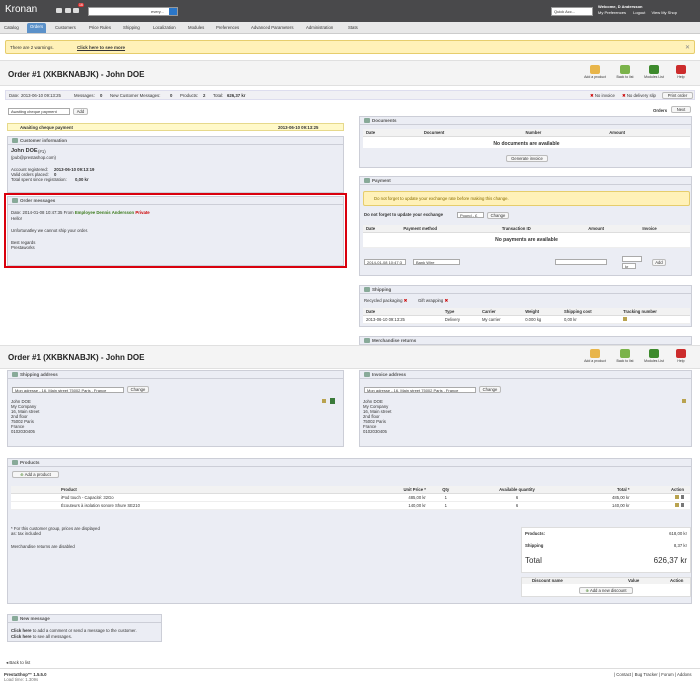 This screenshot has height=700, width=700. I want to click on payments-empty: No payments are available, so click(526, 240).